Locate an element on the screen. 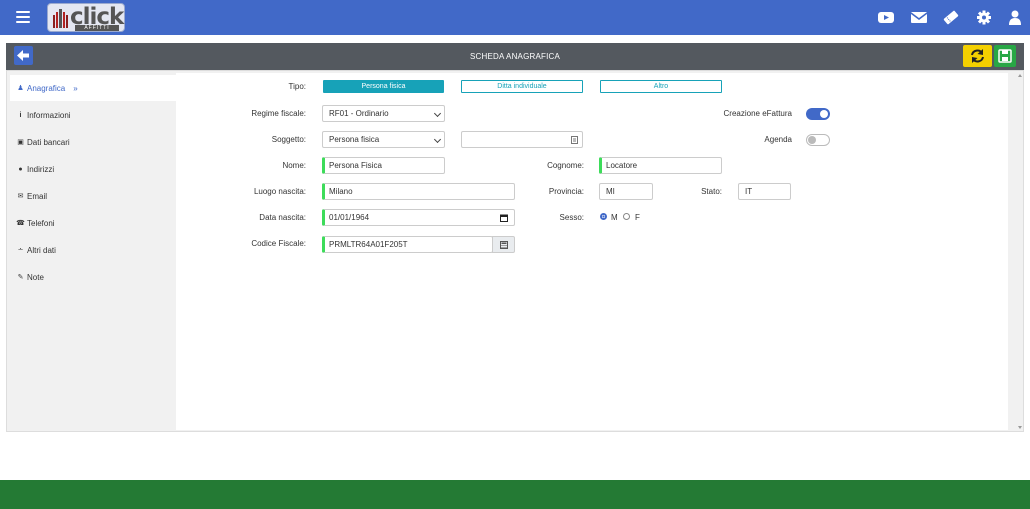 This screenshot has width=1030, height=509. agenda-toggle is located at coordinates (818, 140).